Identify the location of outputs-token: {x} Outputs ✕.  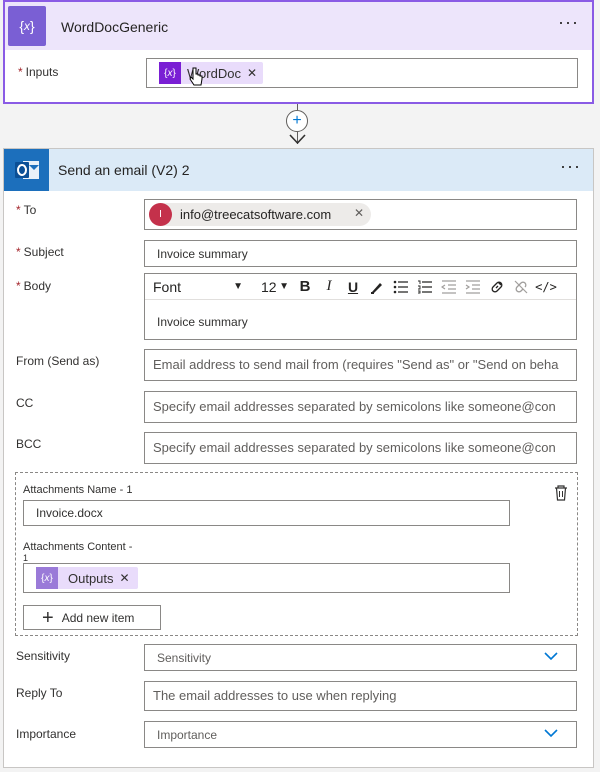
(87, 578).